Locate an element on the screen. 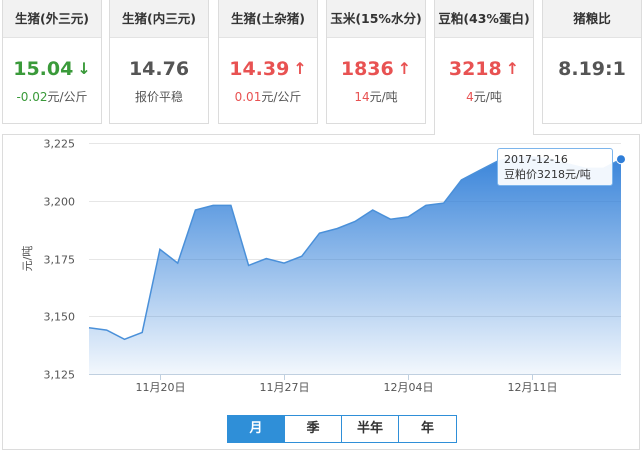  card-value-number: 3218 is located at coordinates (475, 69).